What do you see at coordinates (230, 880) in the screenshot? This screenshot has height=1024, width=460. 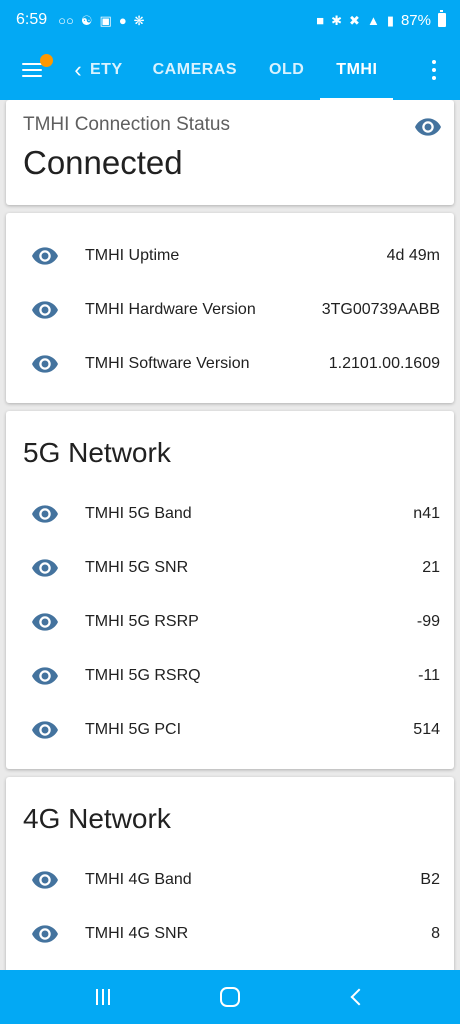 I see `entity-row-4g-band: TMHI 4G Band B2` at bounding box center [230, 880].